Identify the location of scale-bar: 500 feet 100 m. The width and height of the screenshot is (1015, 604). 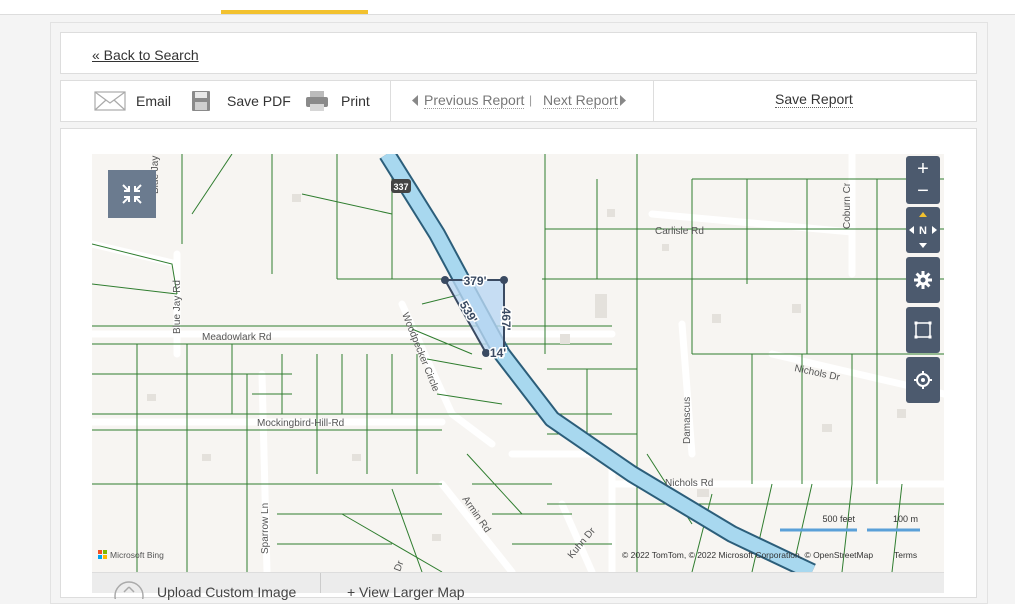
(850, 523).